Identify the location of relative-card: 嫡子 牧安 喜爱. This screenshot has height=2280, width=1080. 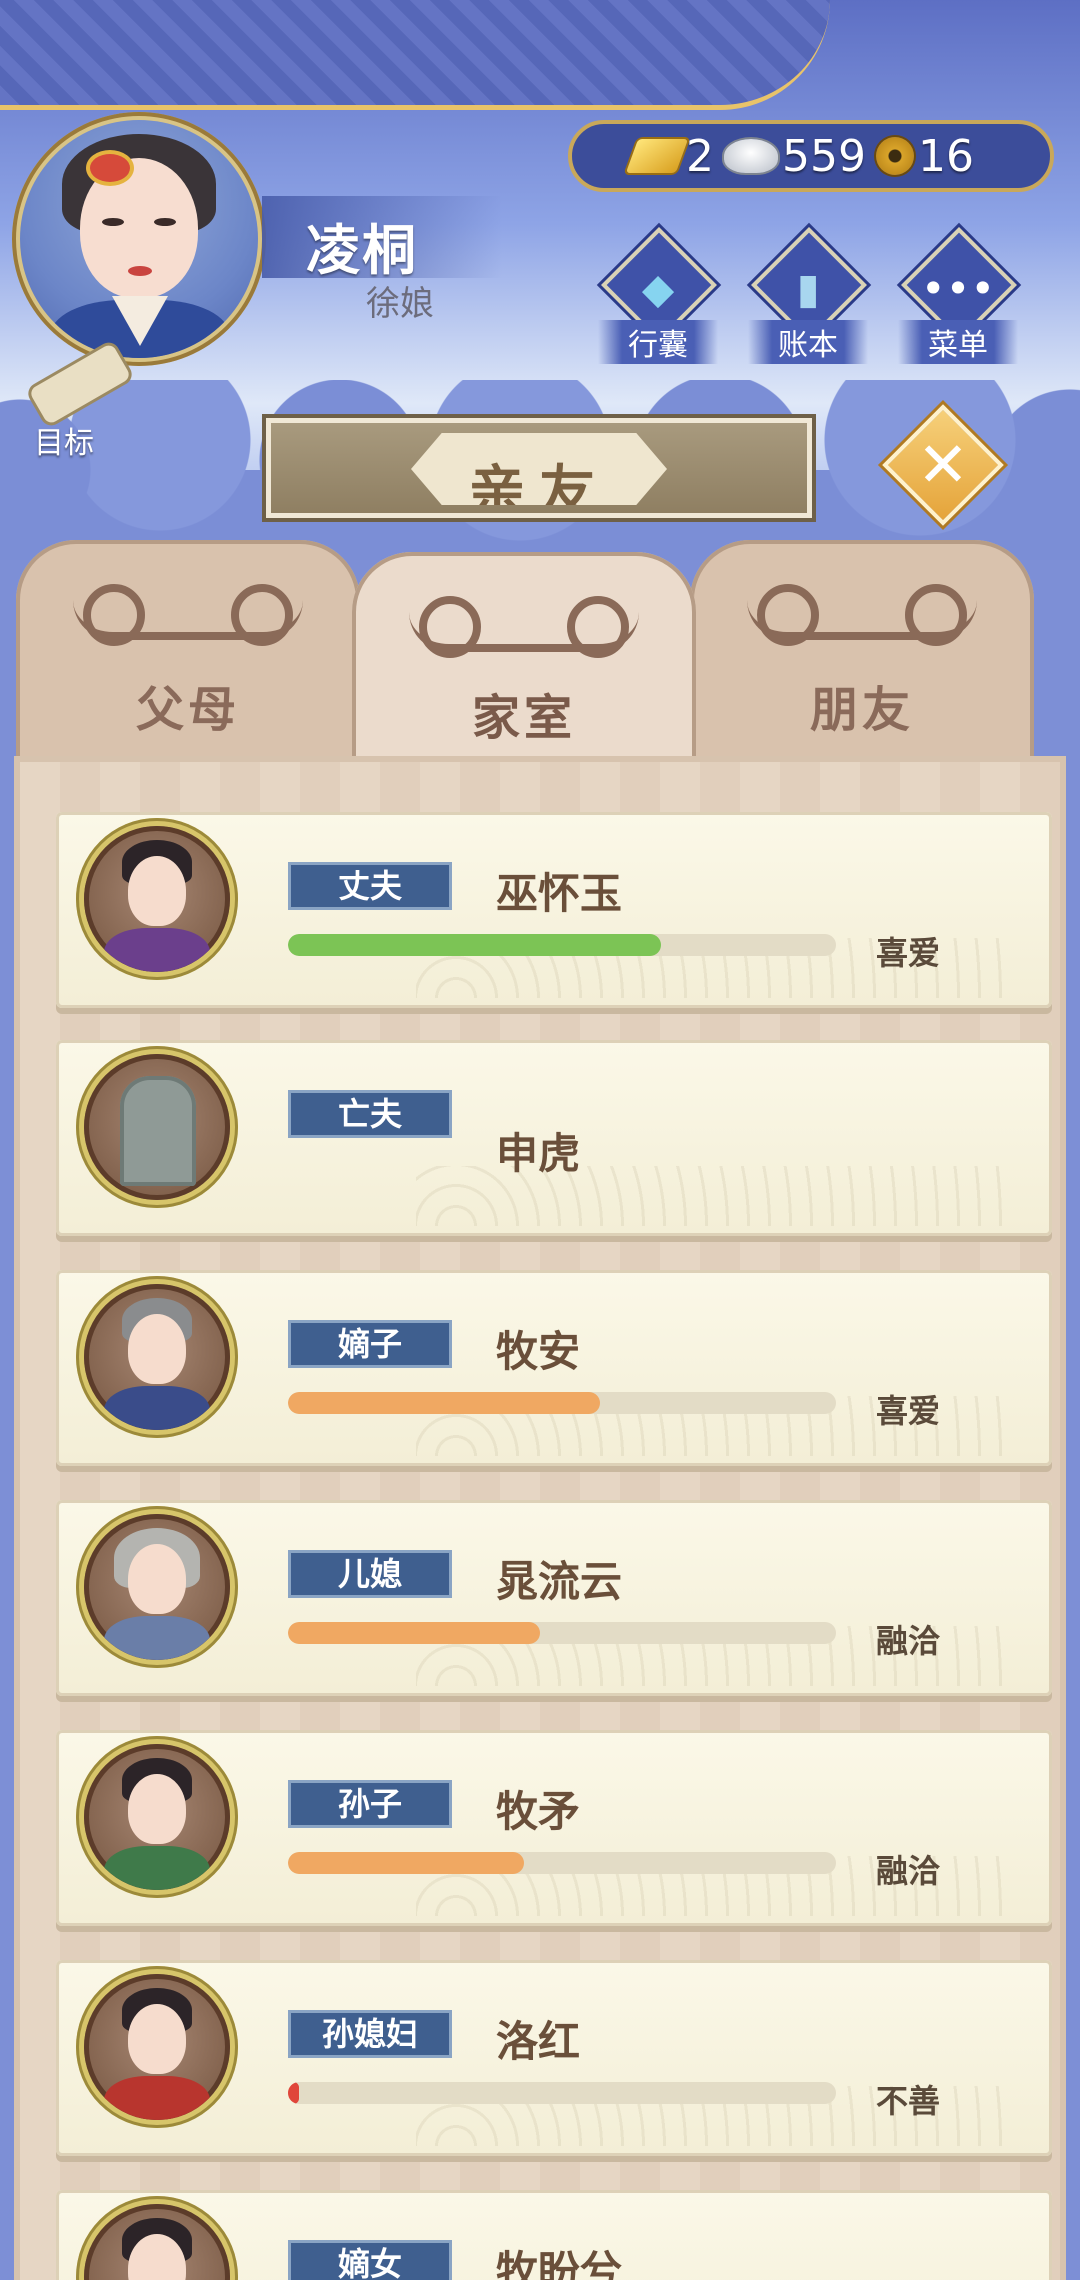
(554, 1368).